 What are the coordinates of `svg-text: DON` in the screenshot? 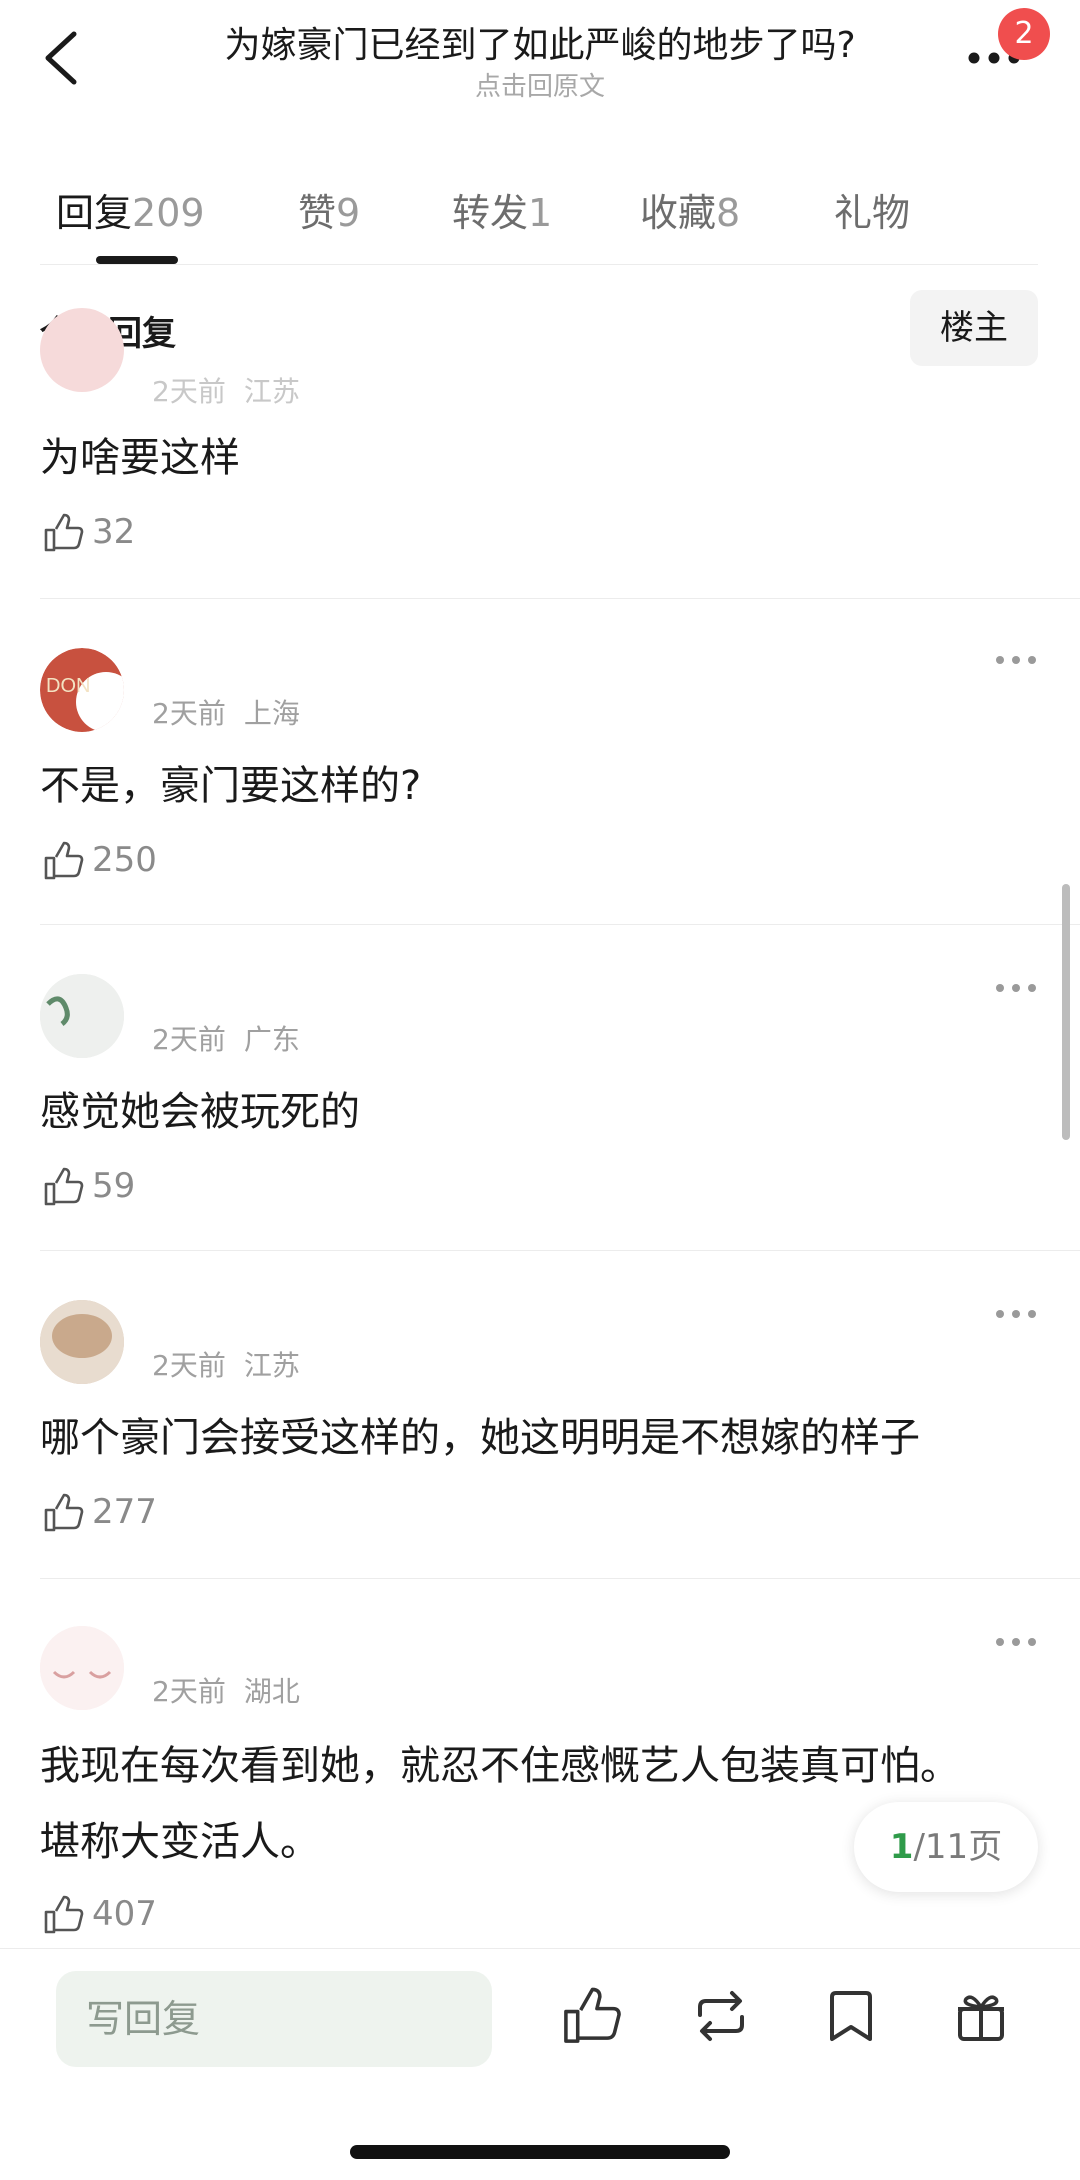 It's located at (68, 686).